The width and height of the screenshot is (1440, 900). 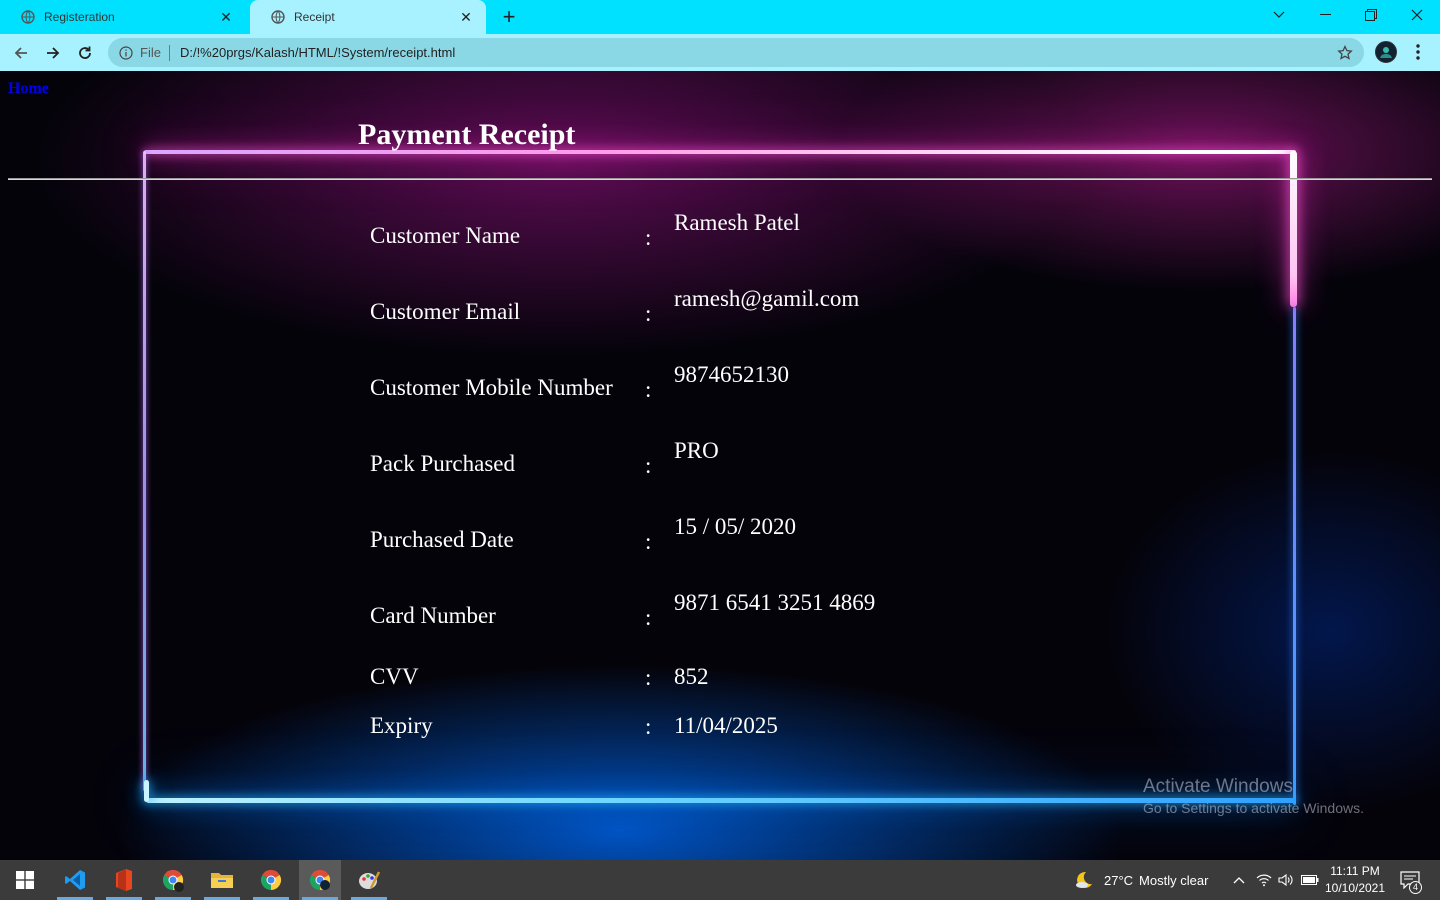 What do you see at coordinates (1218, 786) in the screenshot?
I see `watermark-line-1: Activate Windows` at bounding box center [1218, 786].